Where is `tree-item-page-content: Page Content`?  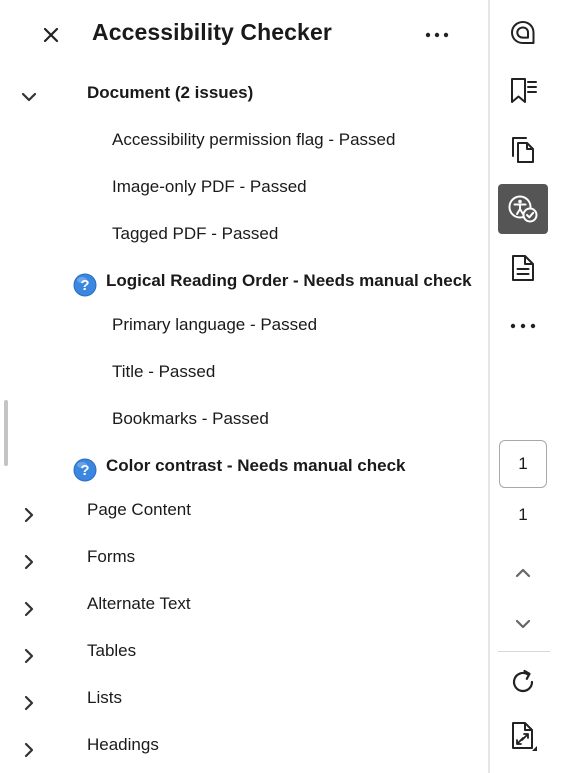
tree-item-page-content: Page Content is located at coordinates (139, 510).